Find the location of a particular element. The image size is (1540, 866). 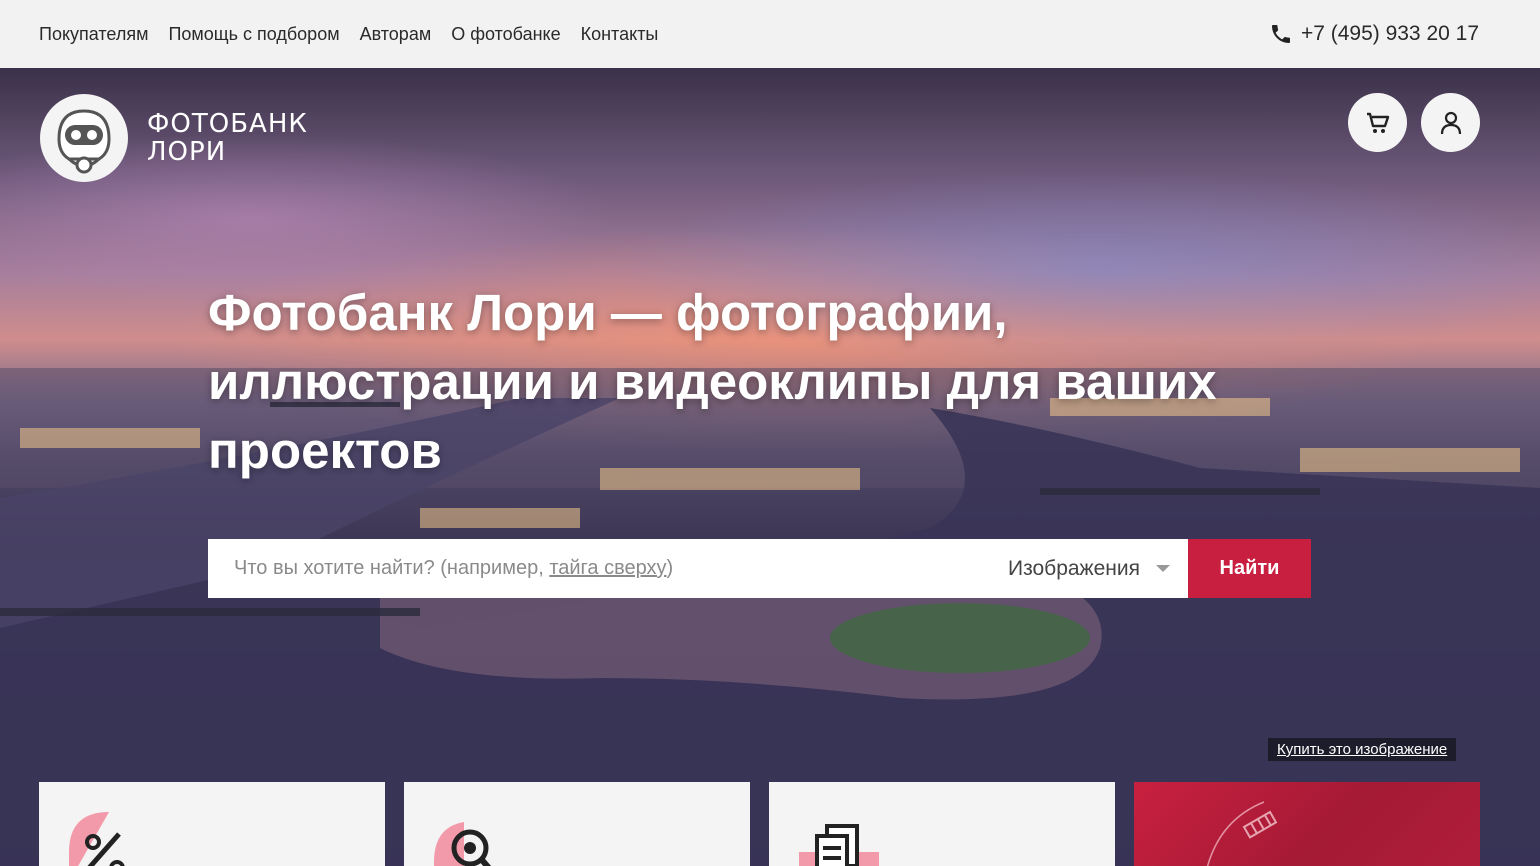

feature-card-documents is located at coordinates (942, 824).